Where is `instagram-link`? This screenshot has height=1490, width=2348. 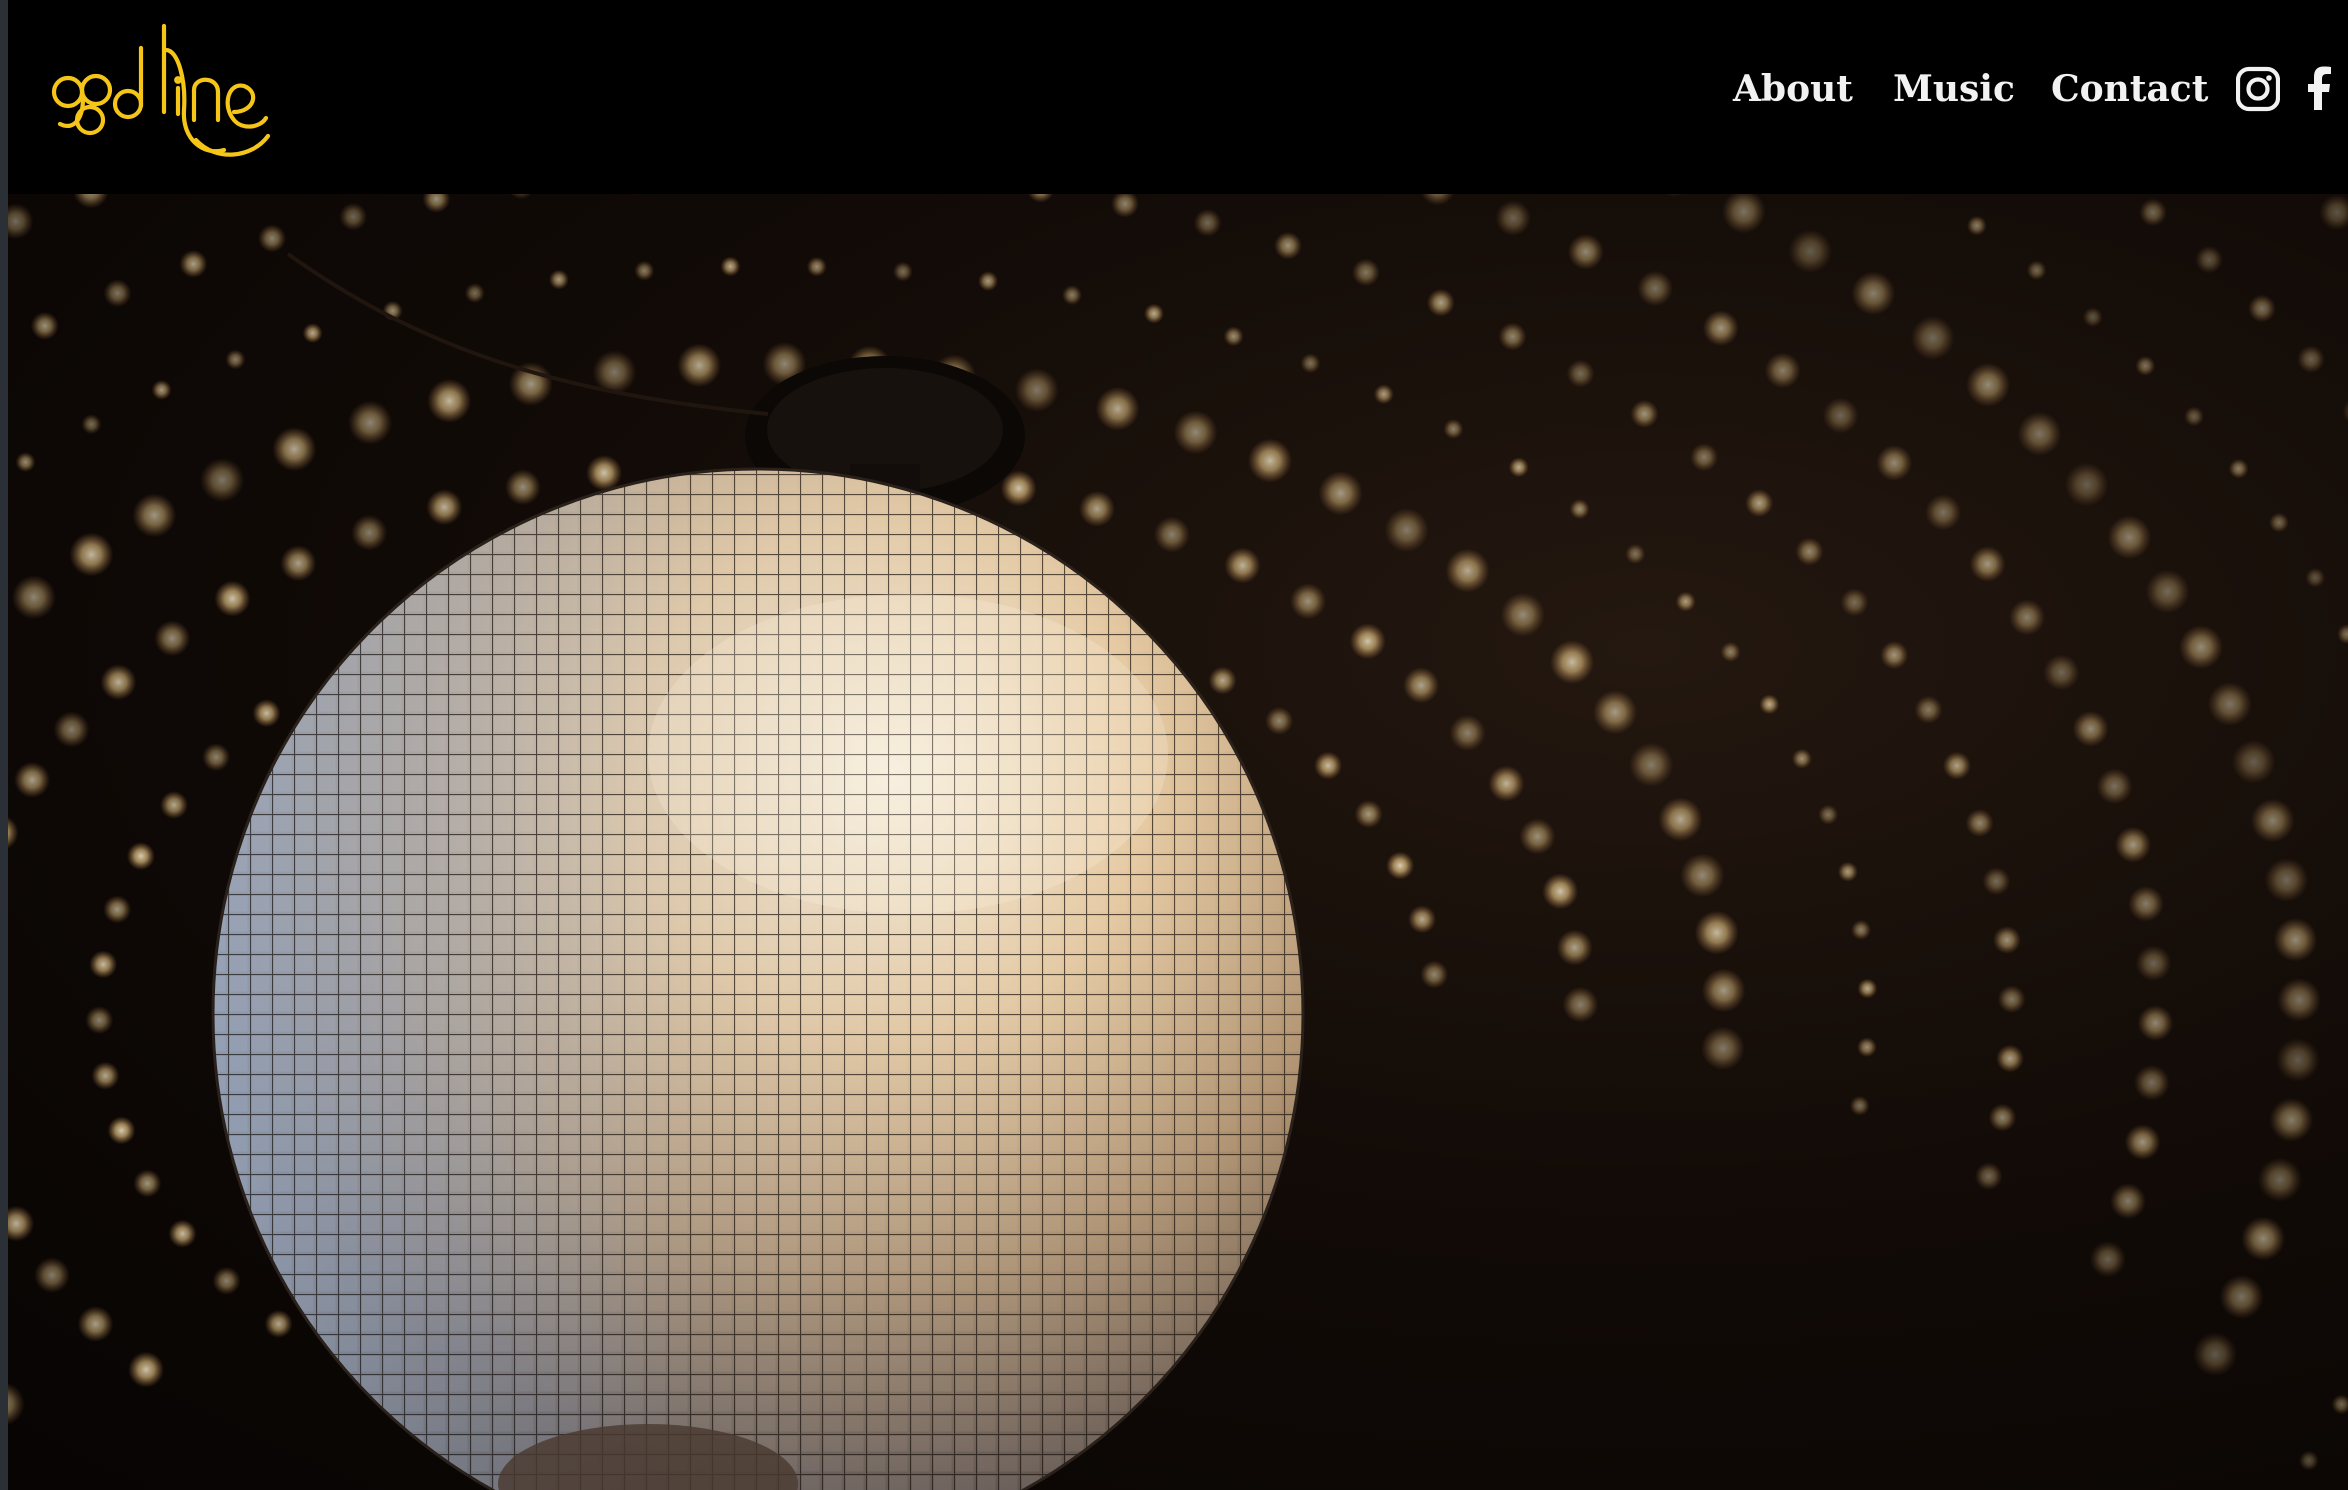 instagram-link is located at coordinates (2258, 89).